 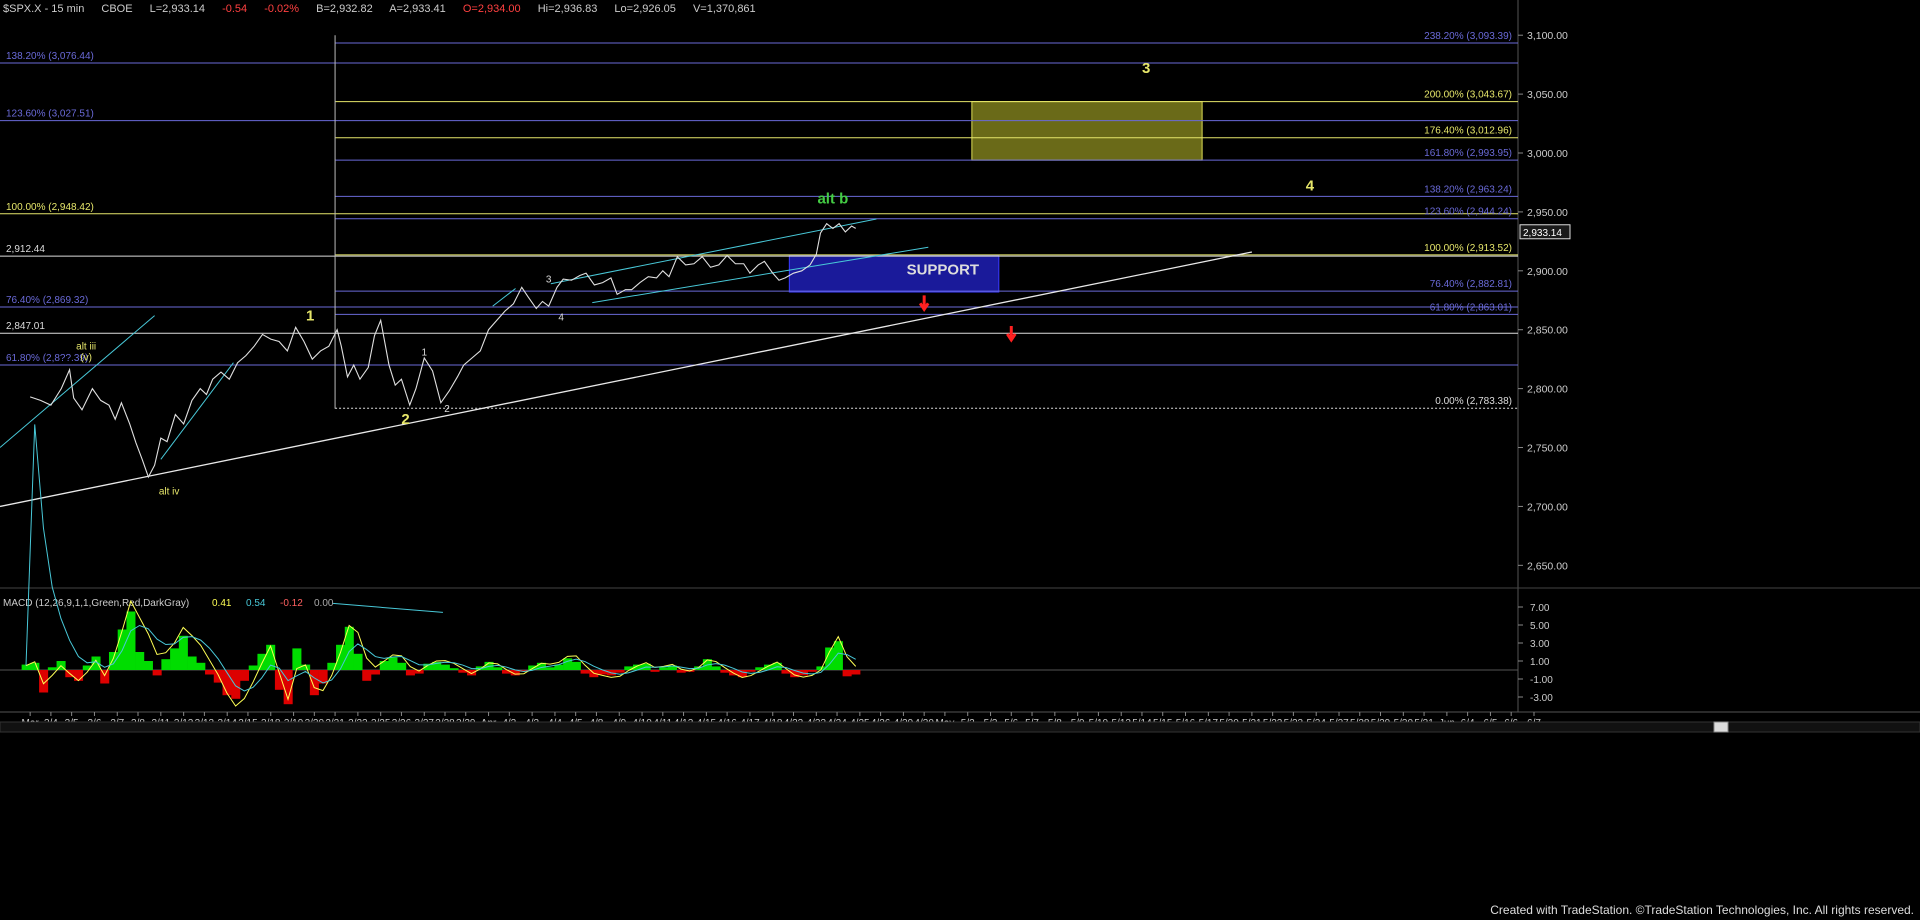 I want to click on wave-label: alt iv, so click(x=169, y=492).